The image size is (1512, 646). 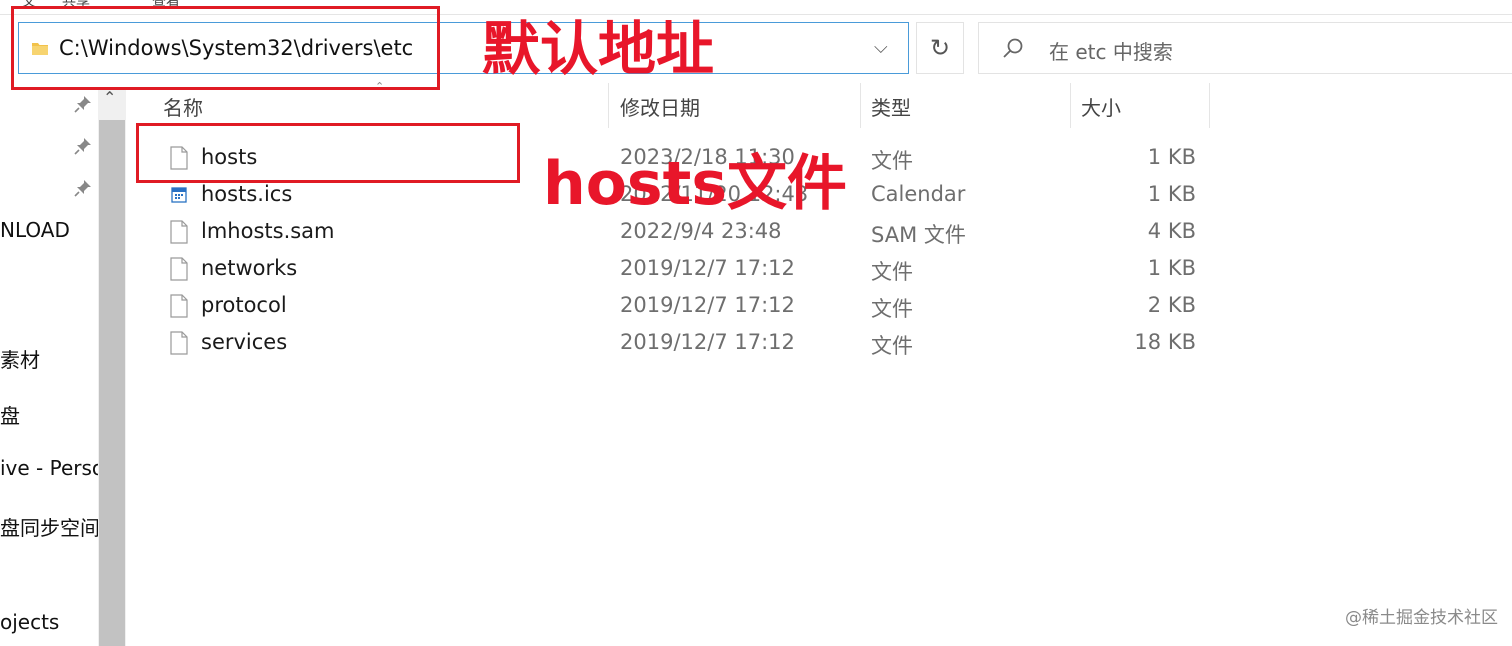 What do you see at coordinates (20, 358) in the screenshot?
I see `nav-item-materials: 素材` at bounding box center [20, 358].